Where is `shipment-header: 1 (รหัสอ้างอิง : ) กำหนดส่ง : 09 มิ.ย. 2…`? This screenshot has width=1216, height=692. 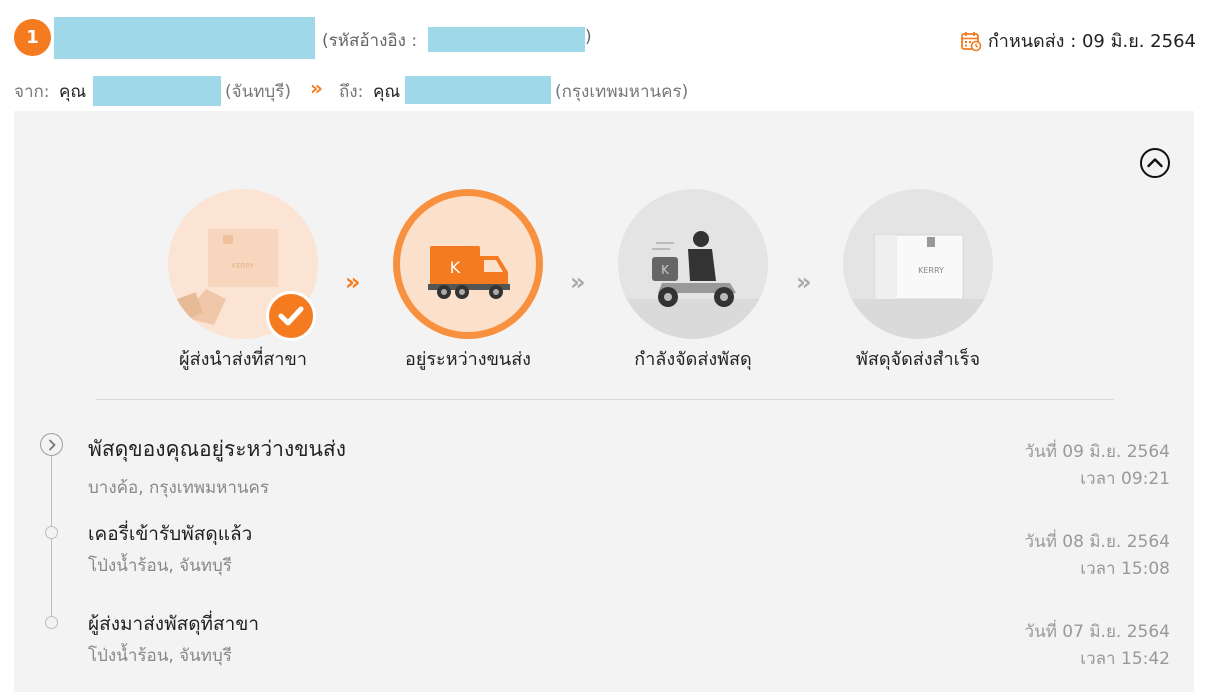
shipment-header: 1 (รหัสอ้างอิง : ) กำหนดส่ง : 09 มิ.ย. 2… is located at coordinates (605, 38).